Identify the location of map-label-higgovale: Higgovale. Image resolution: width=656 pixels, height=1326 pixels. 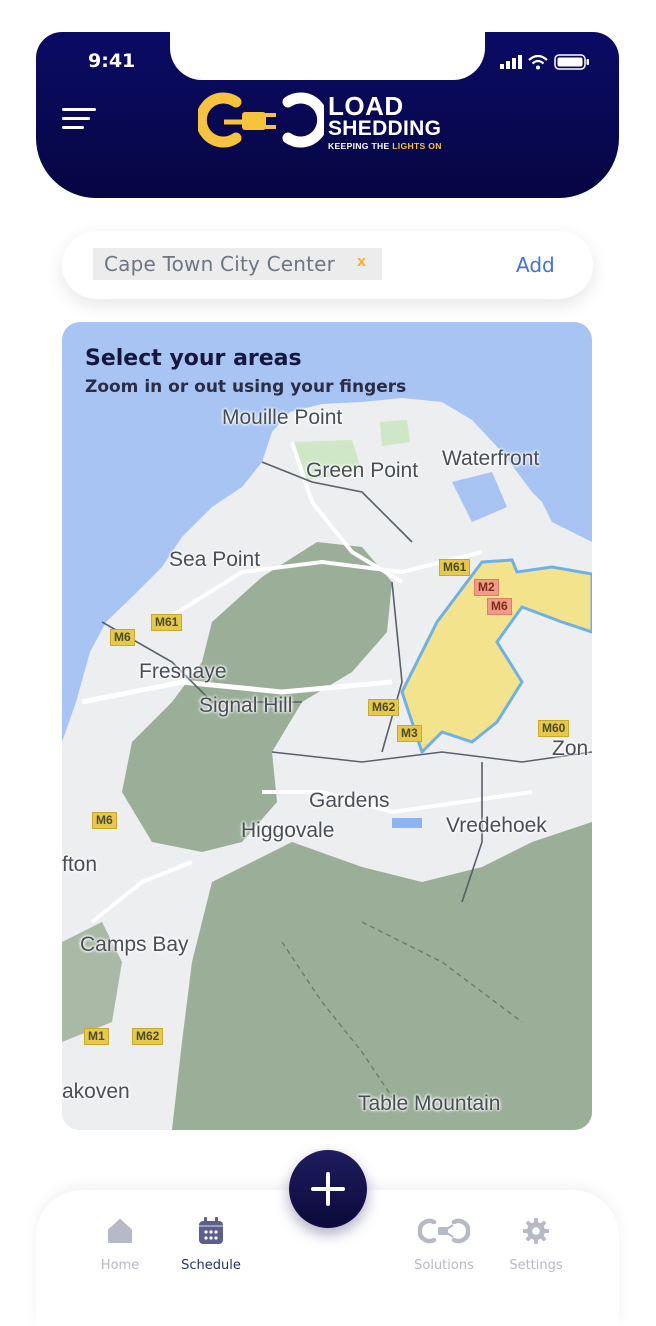
(288, 830).